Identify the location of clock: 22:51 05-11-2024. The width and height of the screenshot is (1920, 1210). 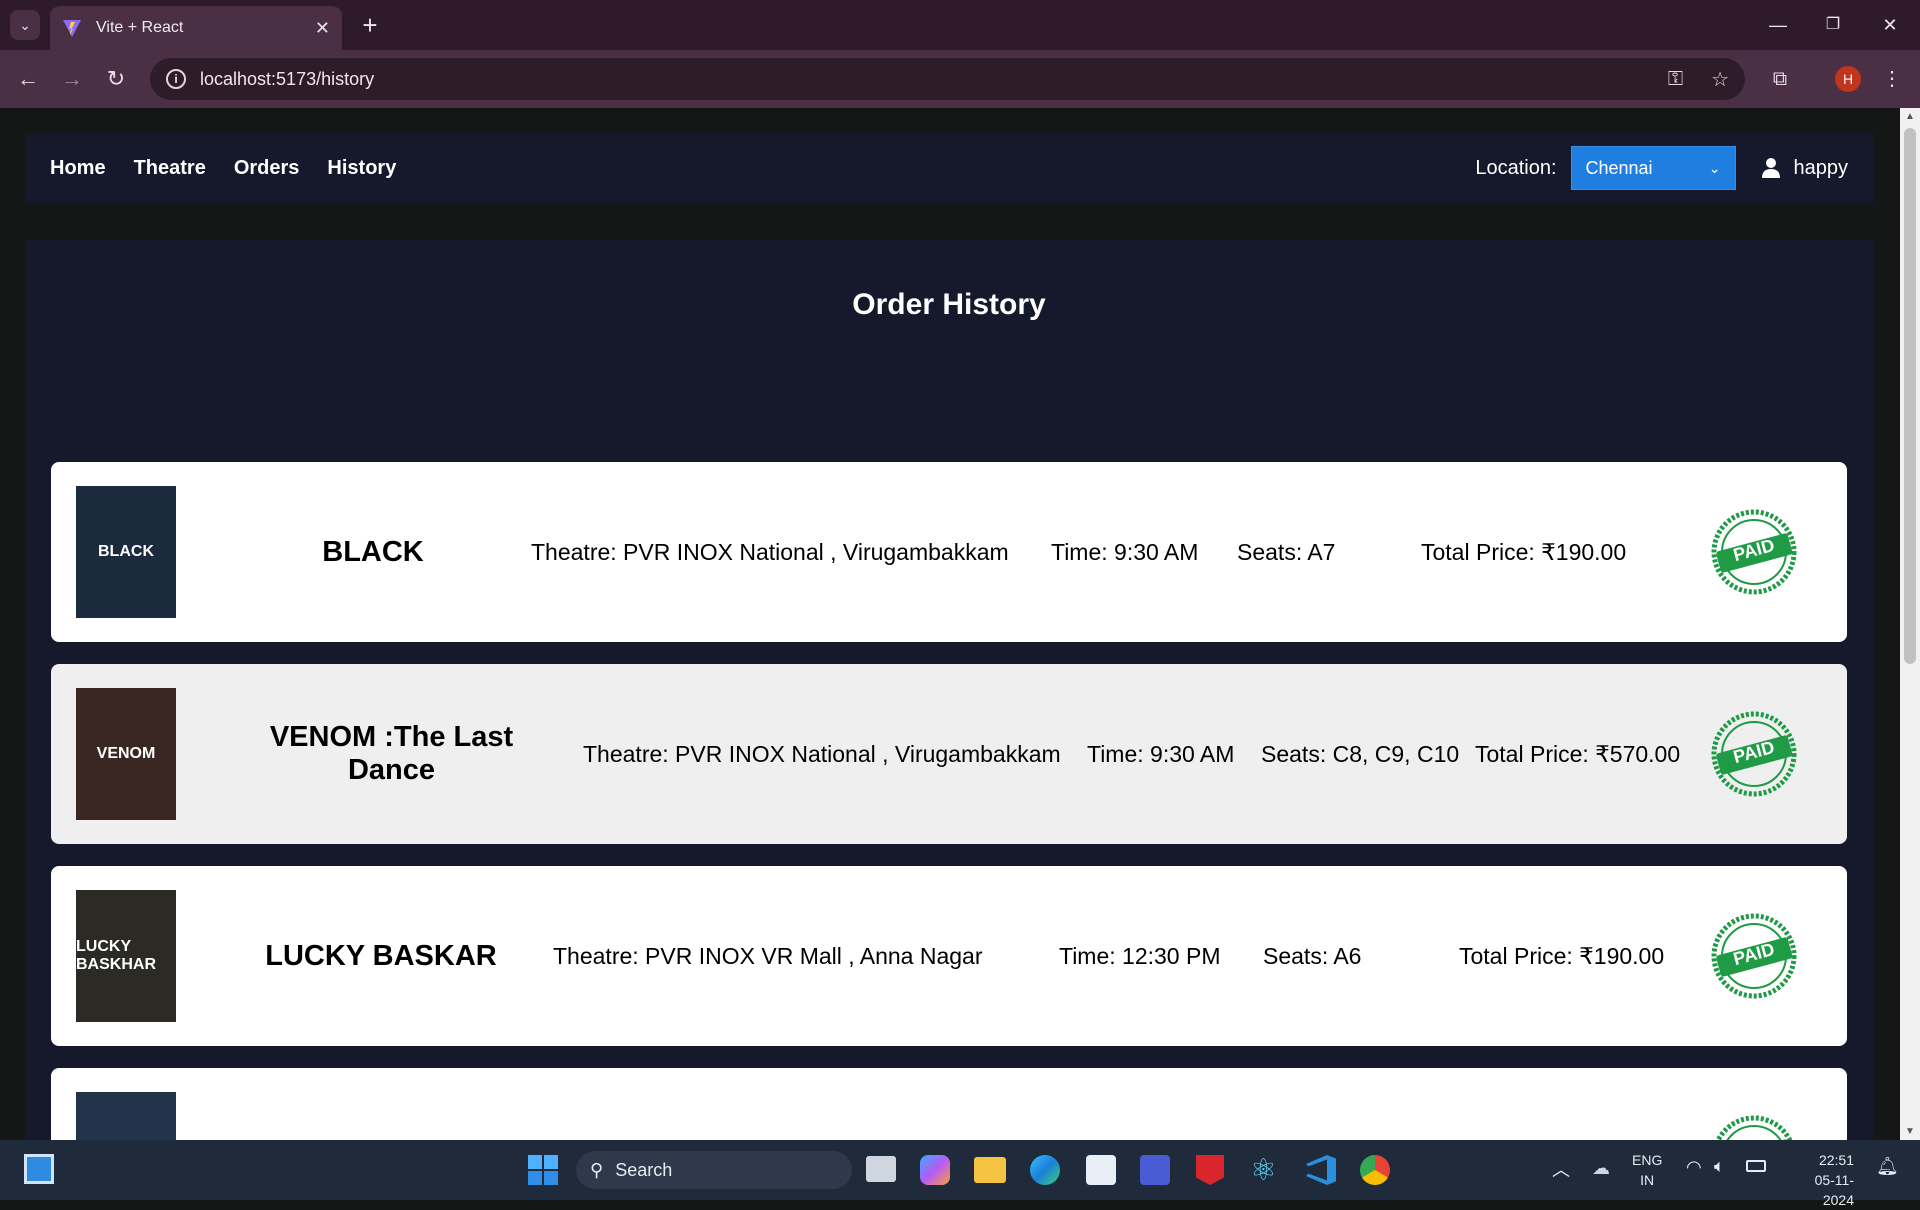
(1819, 1180).